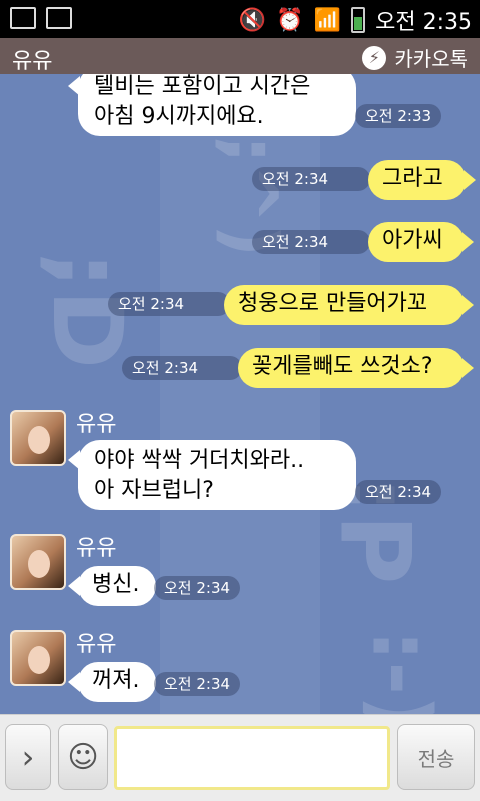 The width and height of the screenshot is (480, 801). Describe the element at coordinates (112, 586) in the screenshot. I see `message-bubble: 병신.` at that location.